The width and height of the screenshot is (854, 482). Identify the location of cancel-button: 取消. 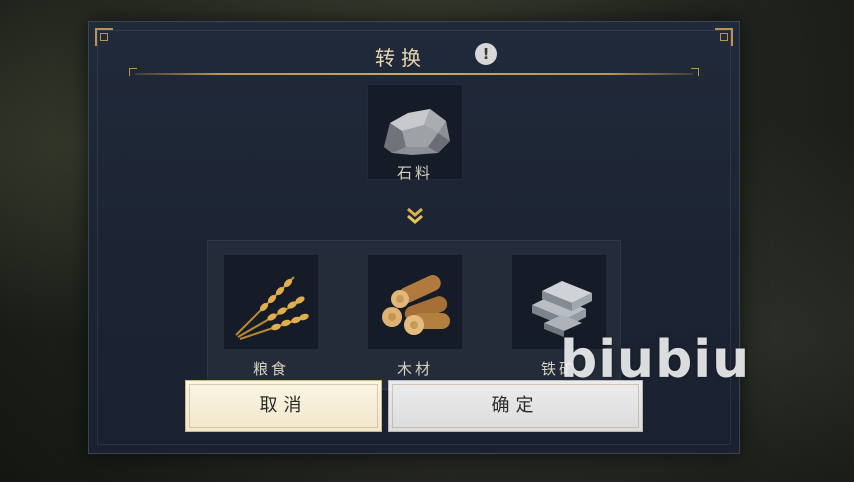
(283, 406).